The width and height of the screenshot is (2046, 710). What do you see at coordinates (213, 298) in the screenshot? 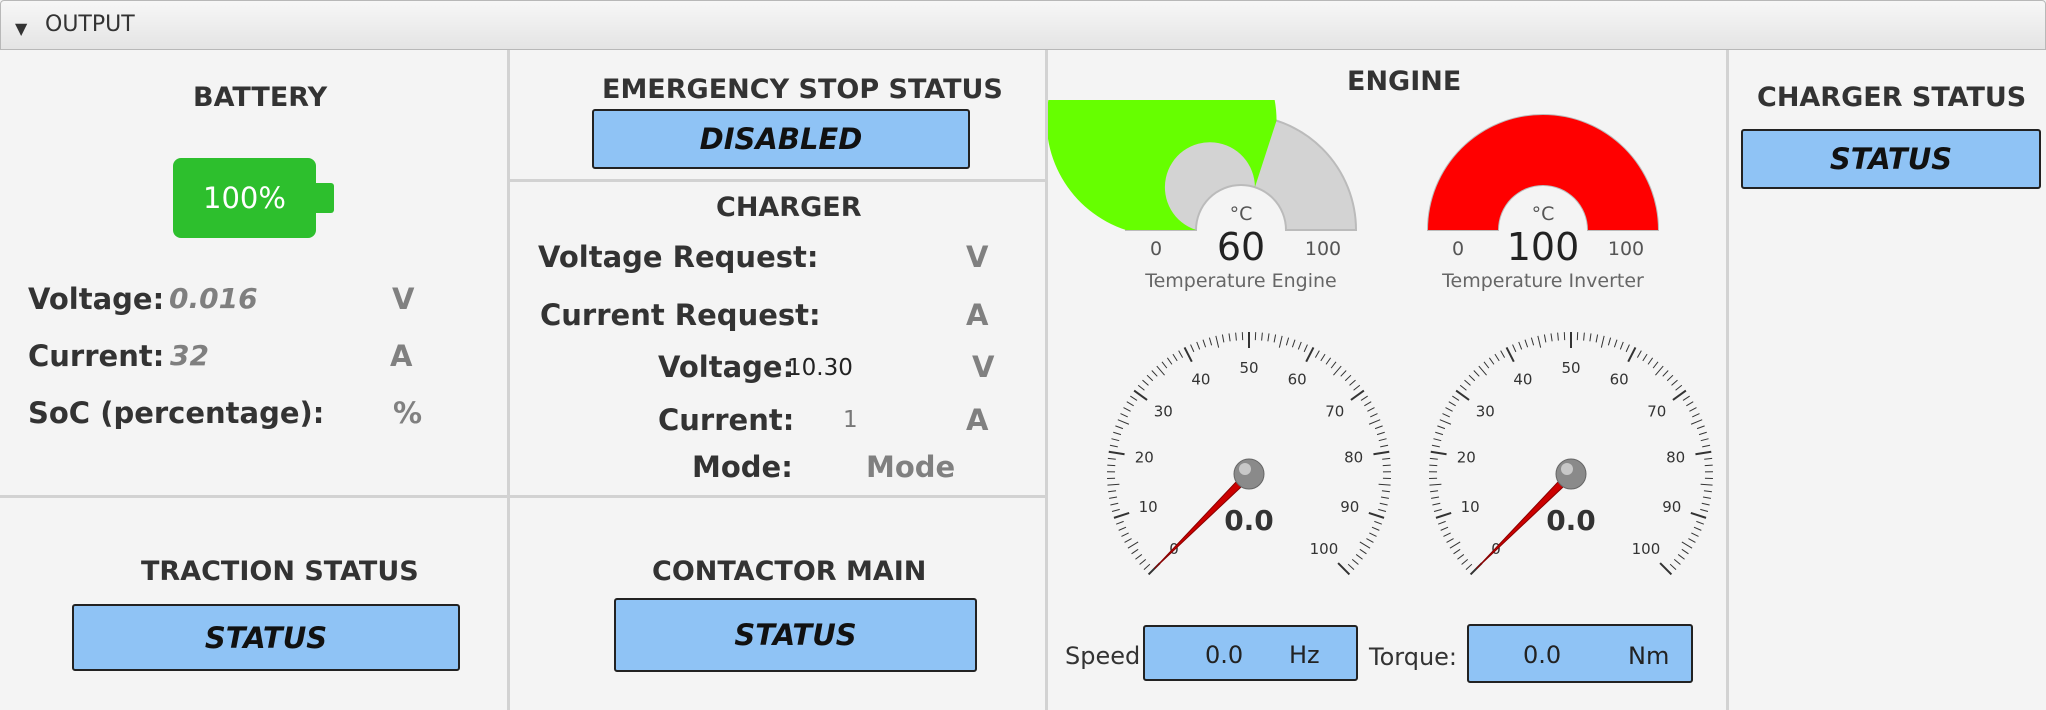
I see `battery-voltage-value: 0.016` at bounding box center [213, 298].